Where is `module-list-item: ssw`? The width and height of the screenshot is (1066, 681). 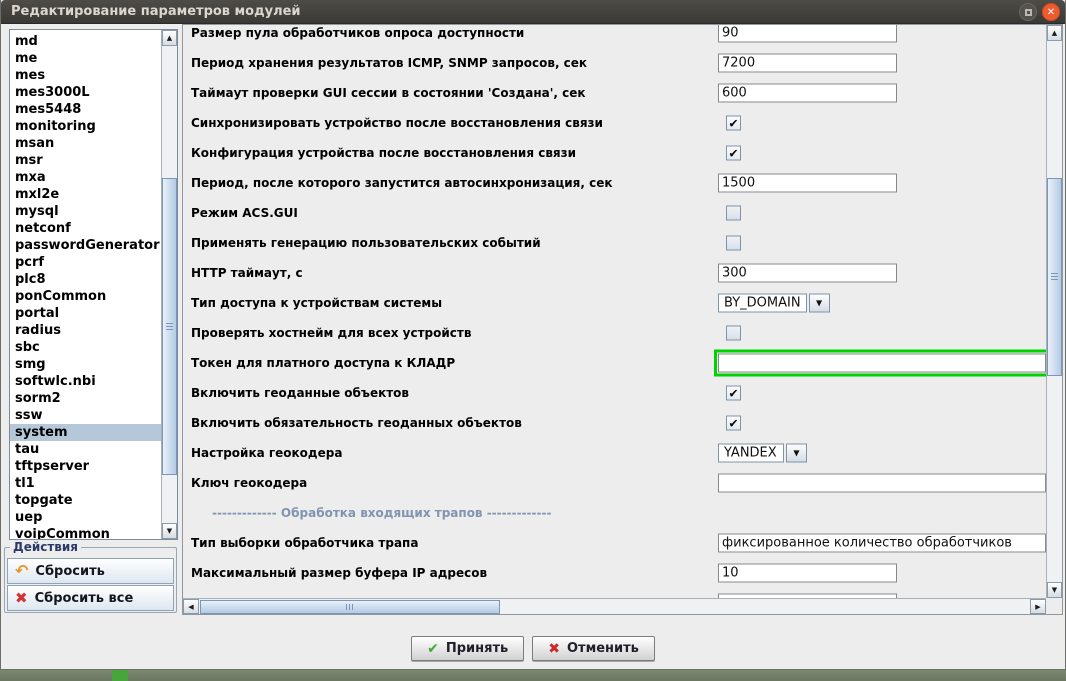
module-list-item: ssw is located at coordinates (85, 415).